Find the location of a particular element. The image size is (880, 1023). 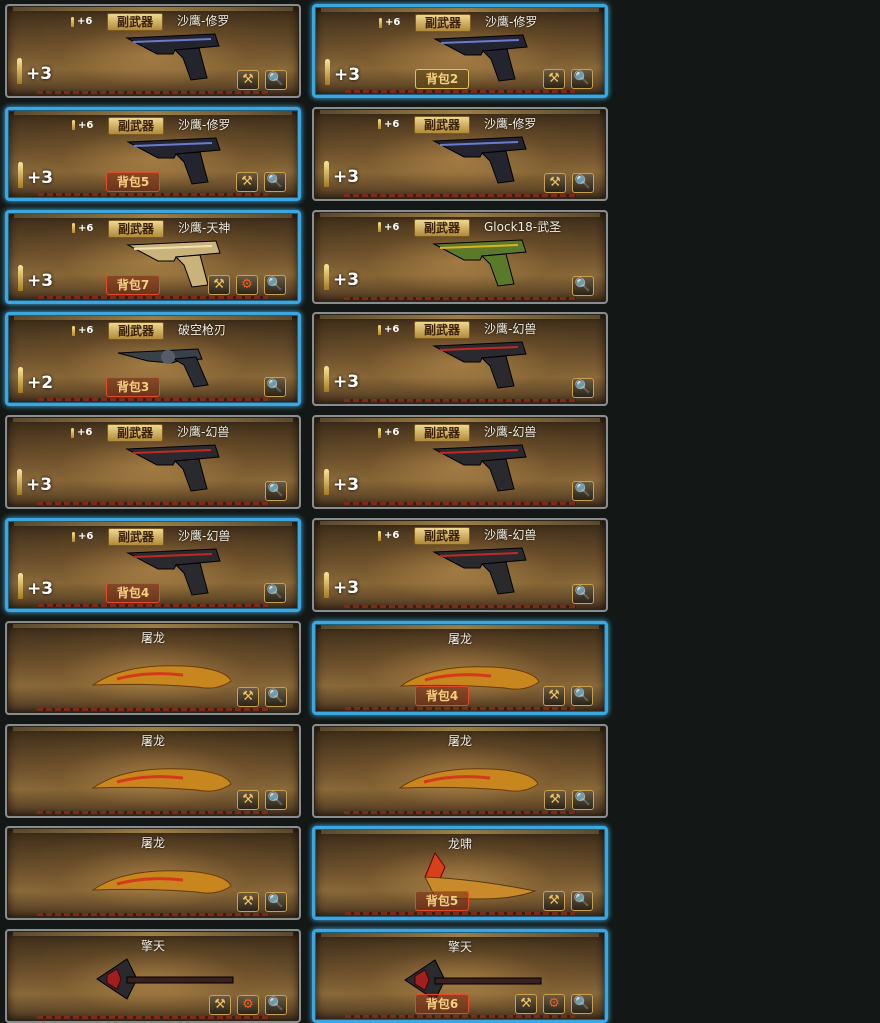

weapon-card: +6 副武器 破空枪刃 +2 背包3 🔍 is located at coordinates (153, 359).